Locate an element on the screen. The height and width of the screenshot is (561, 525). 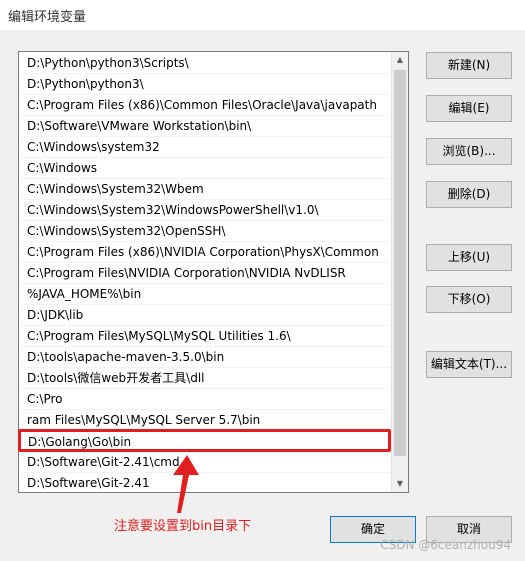
vertical-scrollbar: ▲ ▼ is located at coordinates (399, 272).